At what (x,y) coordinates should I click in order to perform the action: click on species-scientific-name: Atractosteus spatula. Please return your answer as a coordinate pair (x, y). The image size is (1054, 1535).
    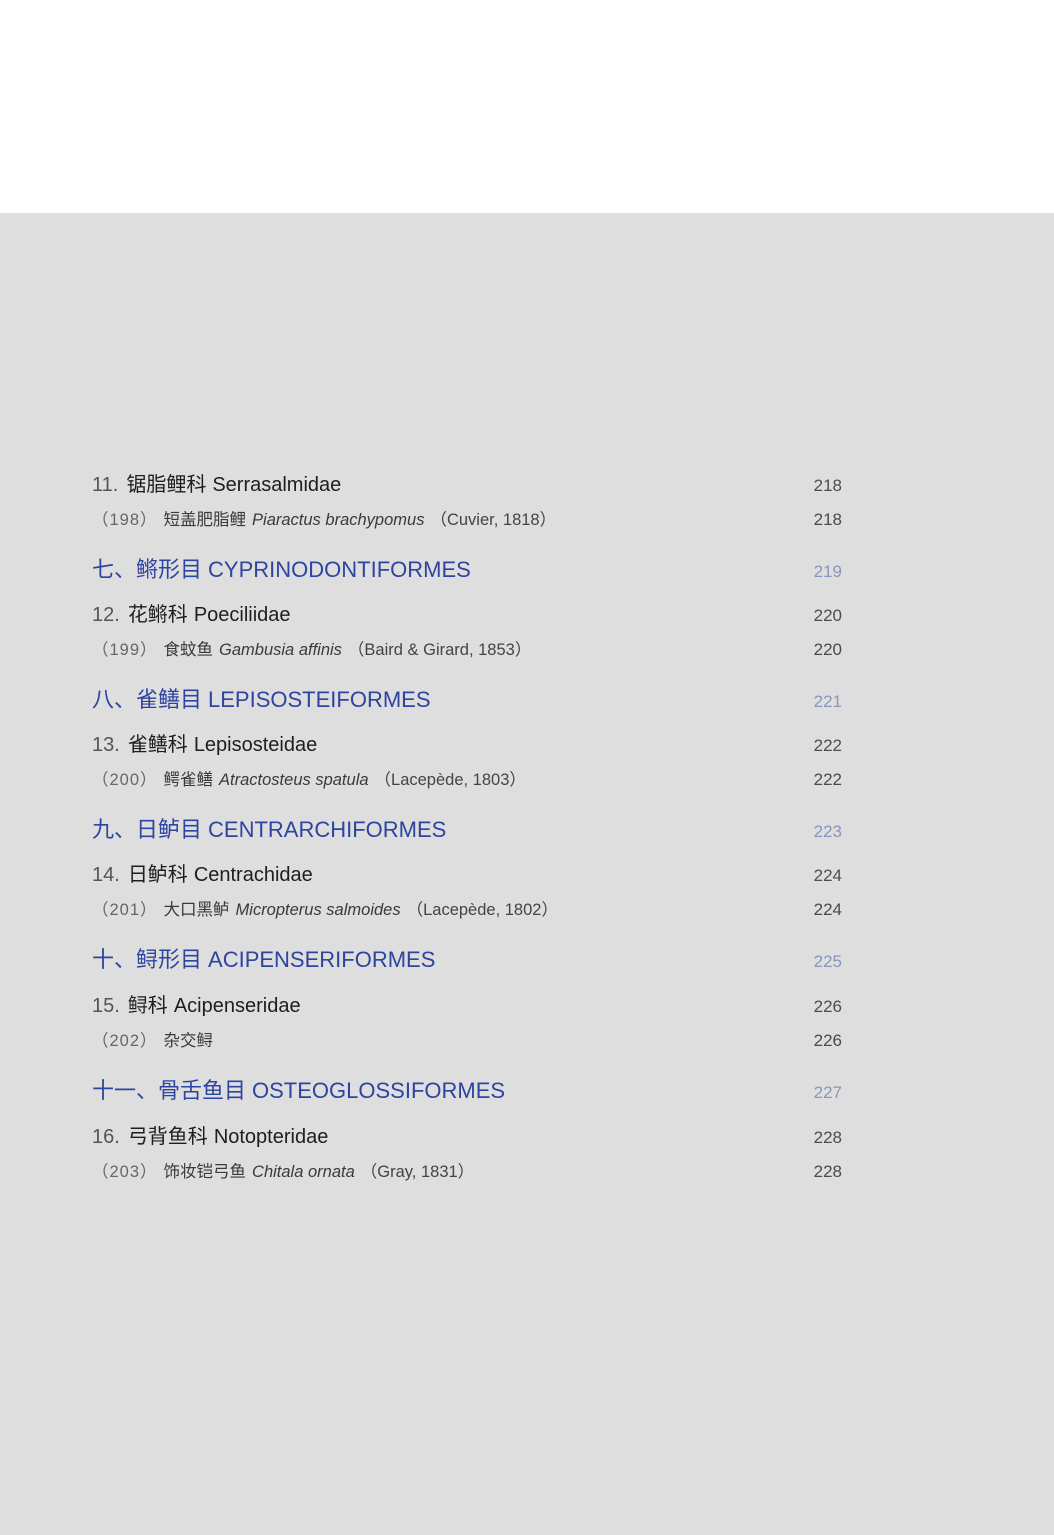
    Looking at the image, I should click on (294, 780).